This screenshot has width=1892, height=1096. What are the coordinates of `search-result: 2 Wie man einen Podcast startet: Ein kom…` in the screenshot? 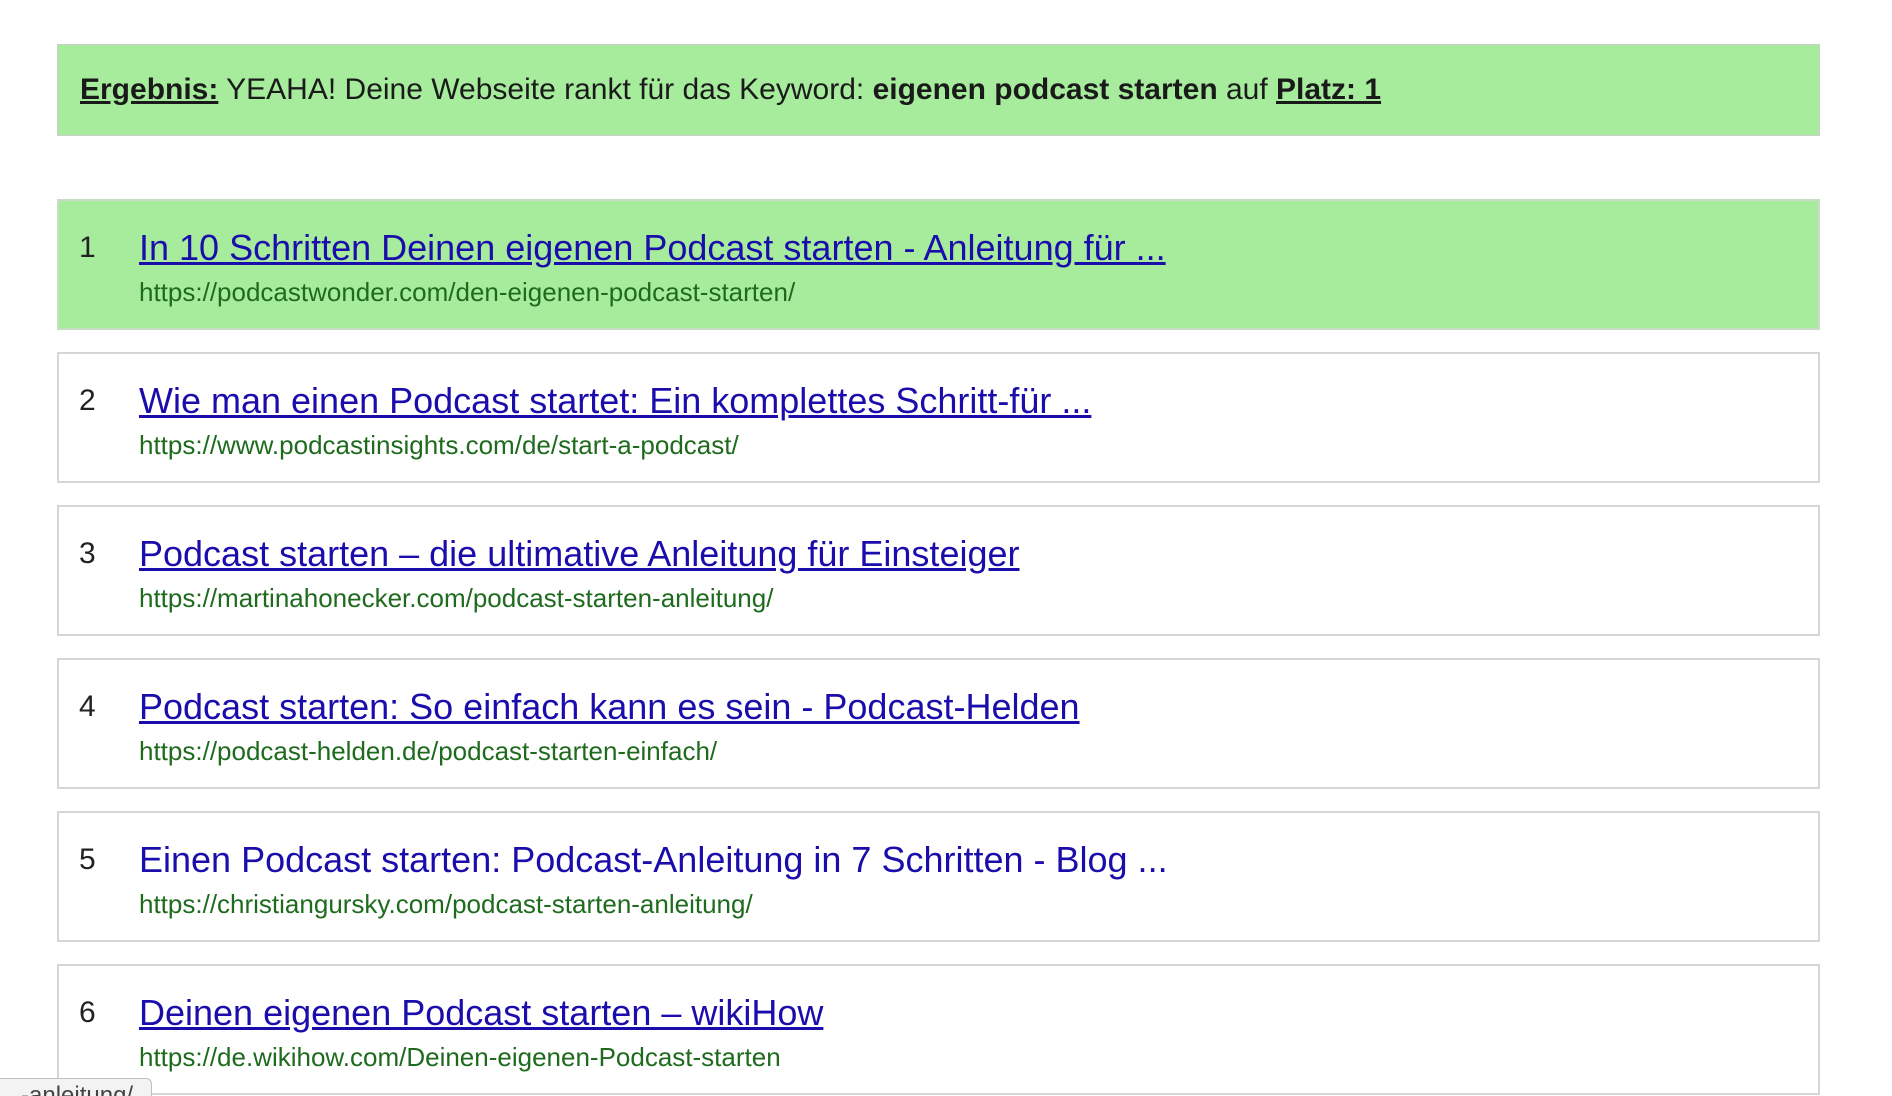 It's located at (938, 417).